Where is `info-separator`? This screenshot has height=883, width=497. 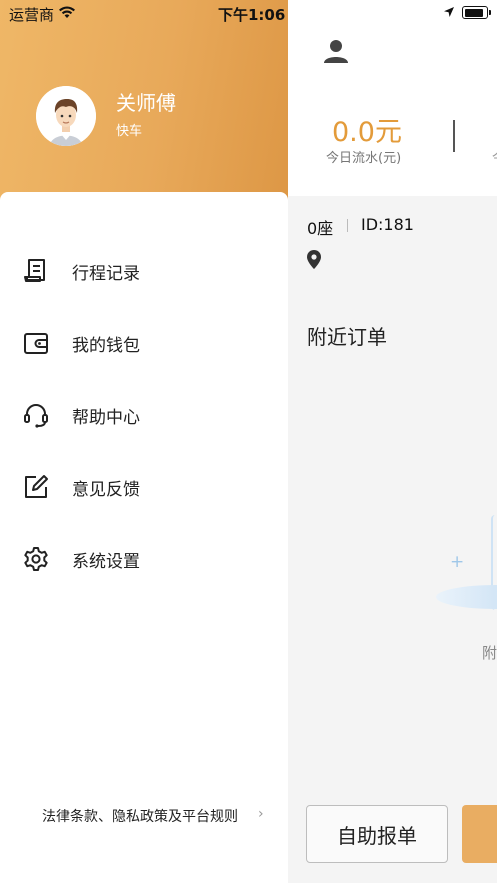 info-separator is located at coordinates (347, 225).